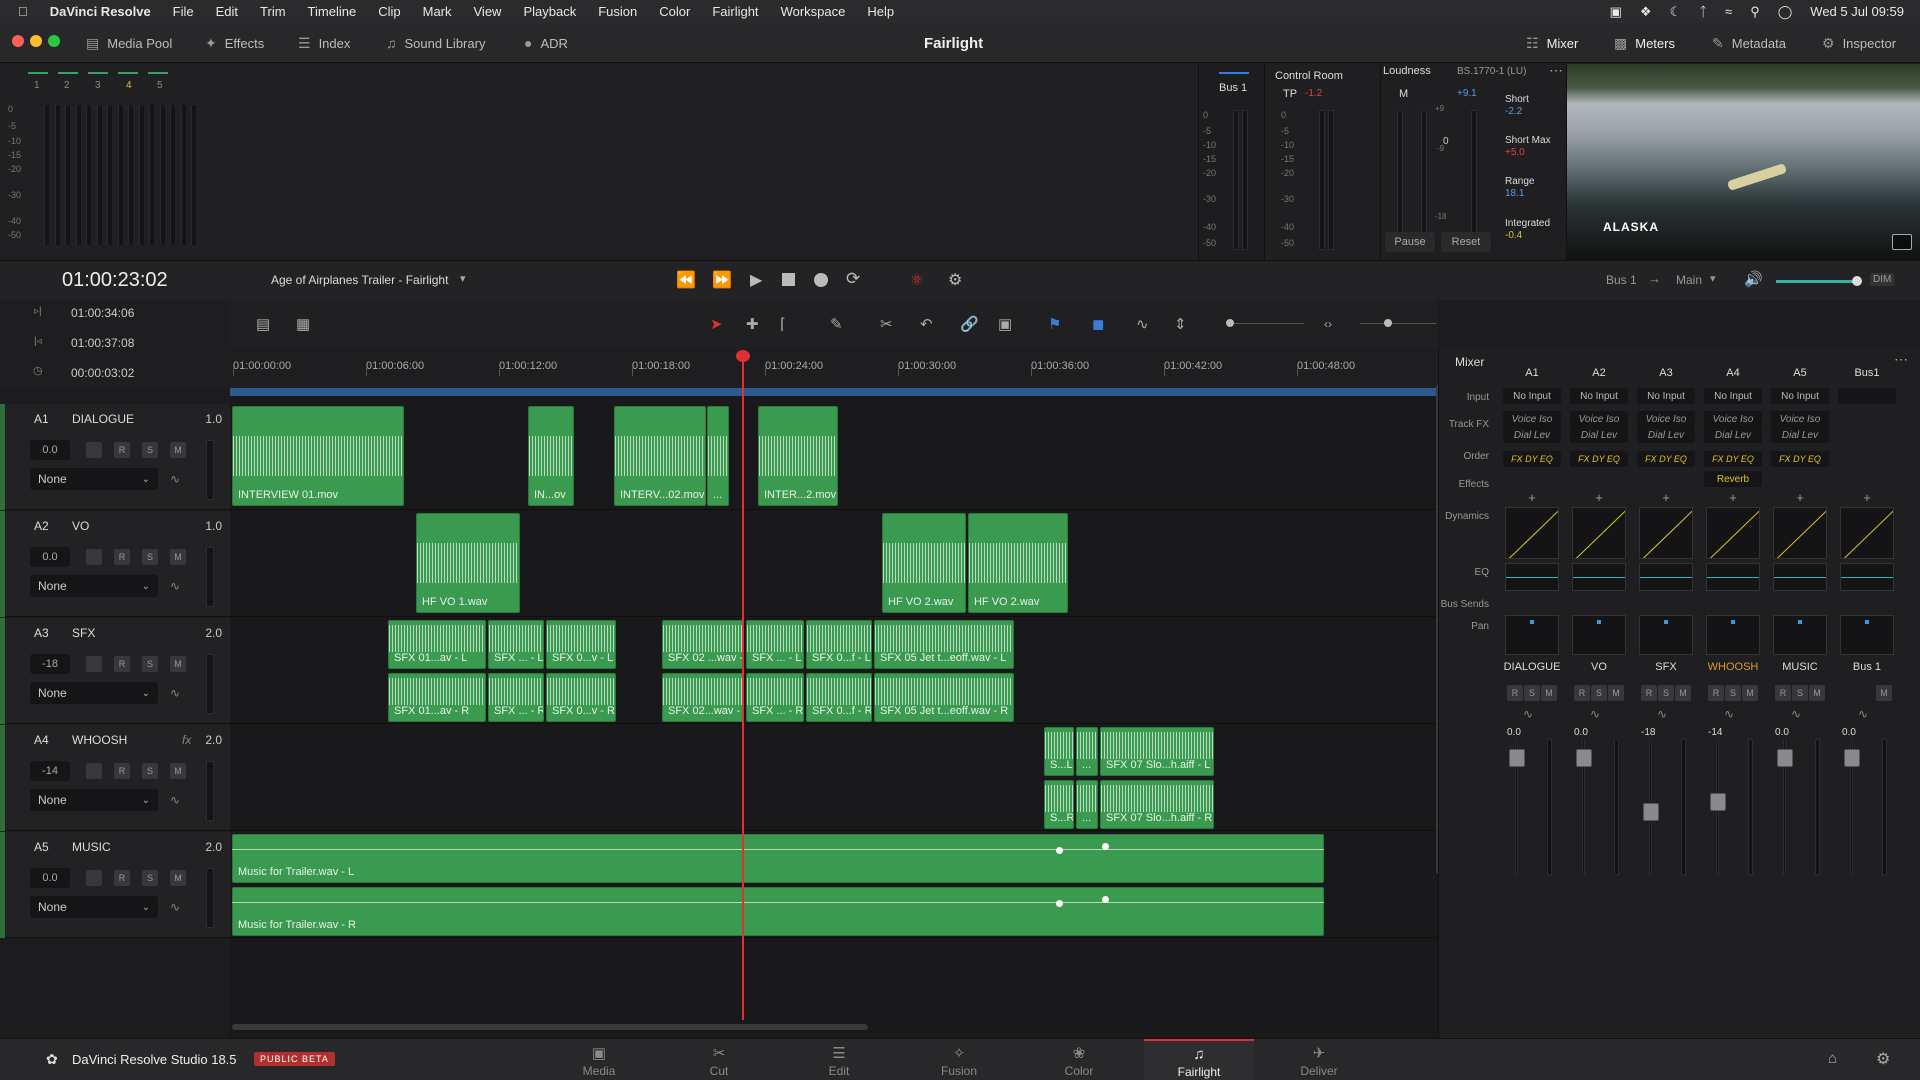 The width and height of the screenshot is (1920, 1080). I want to click on inspector-toggle: ⚙ Inspector, so click(1859, 43).